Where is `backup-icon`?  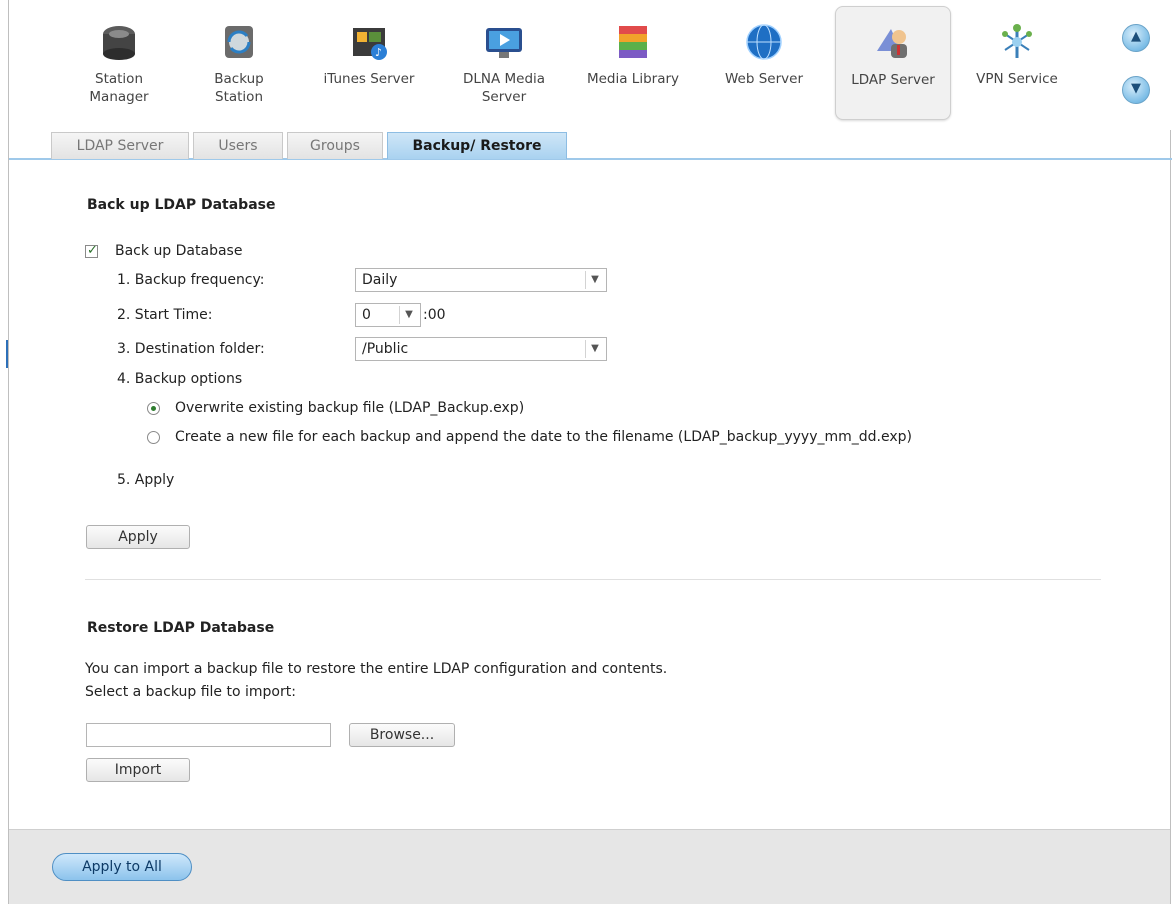
backup-icon is located at coordinates (239, 42).